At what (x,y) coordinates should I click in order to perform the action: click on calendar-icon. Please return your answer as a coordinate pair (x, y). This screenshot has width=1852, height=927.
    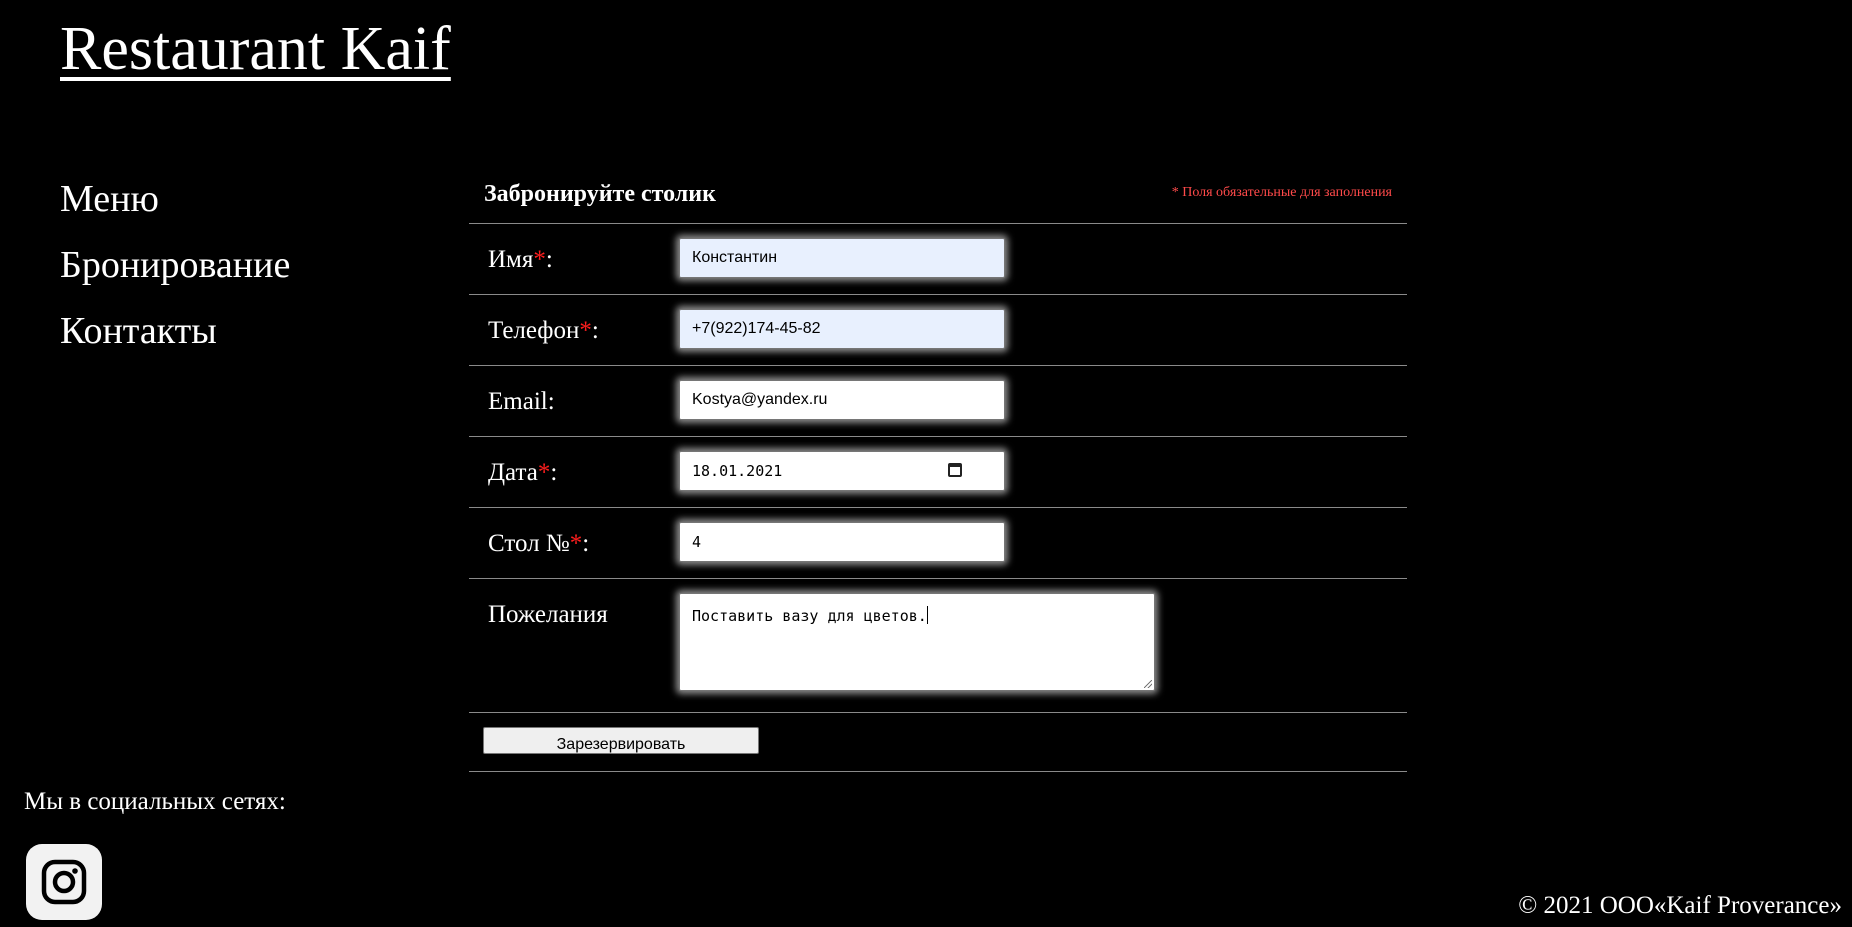
    Looking at the image, I should click on (955, 470).